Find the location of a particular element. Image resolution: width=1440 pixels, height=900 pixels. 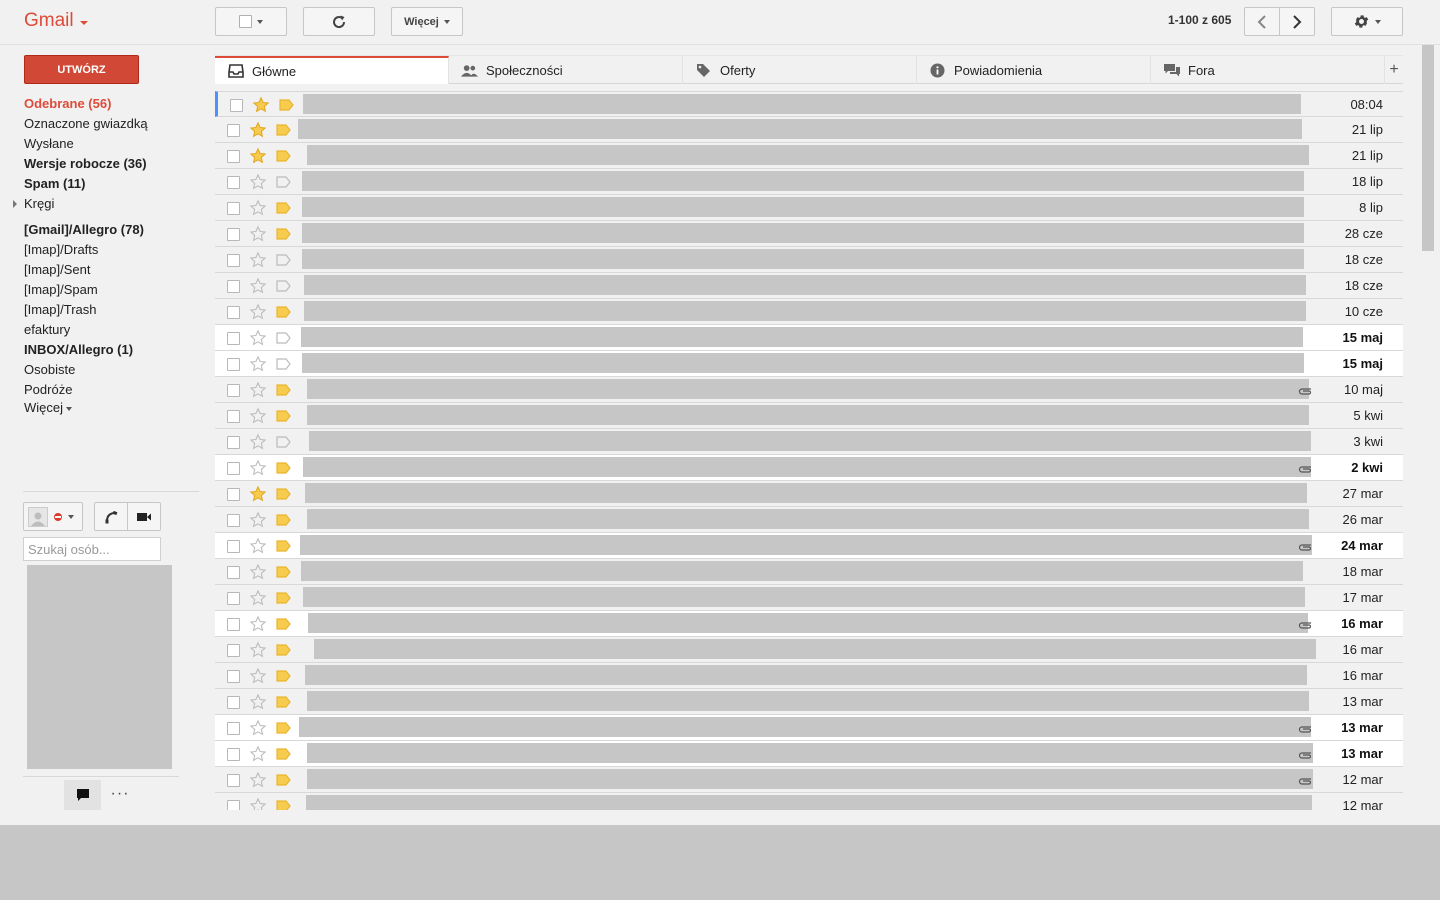

table-row: 18 lip is located at coordinates (809, 182).